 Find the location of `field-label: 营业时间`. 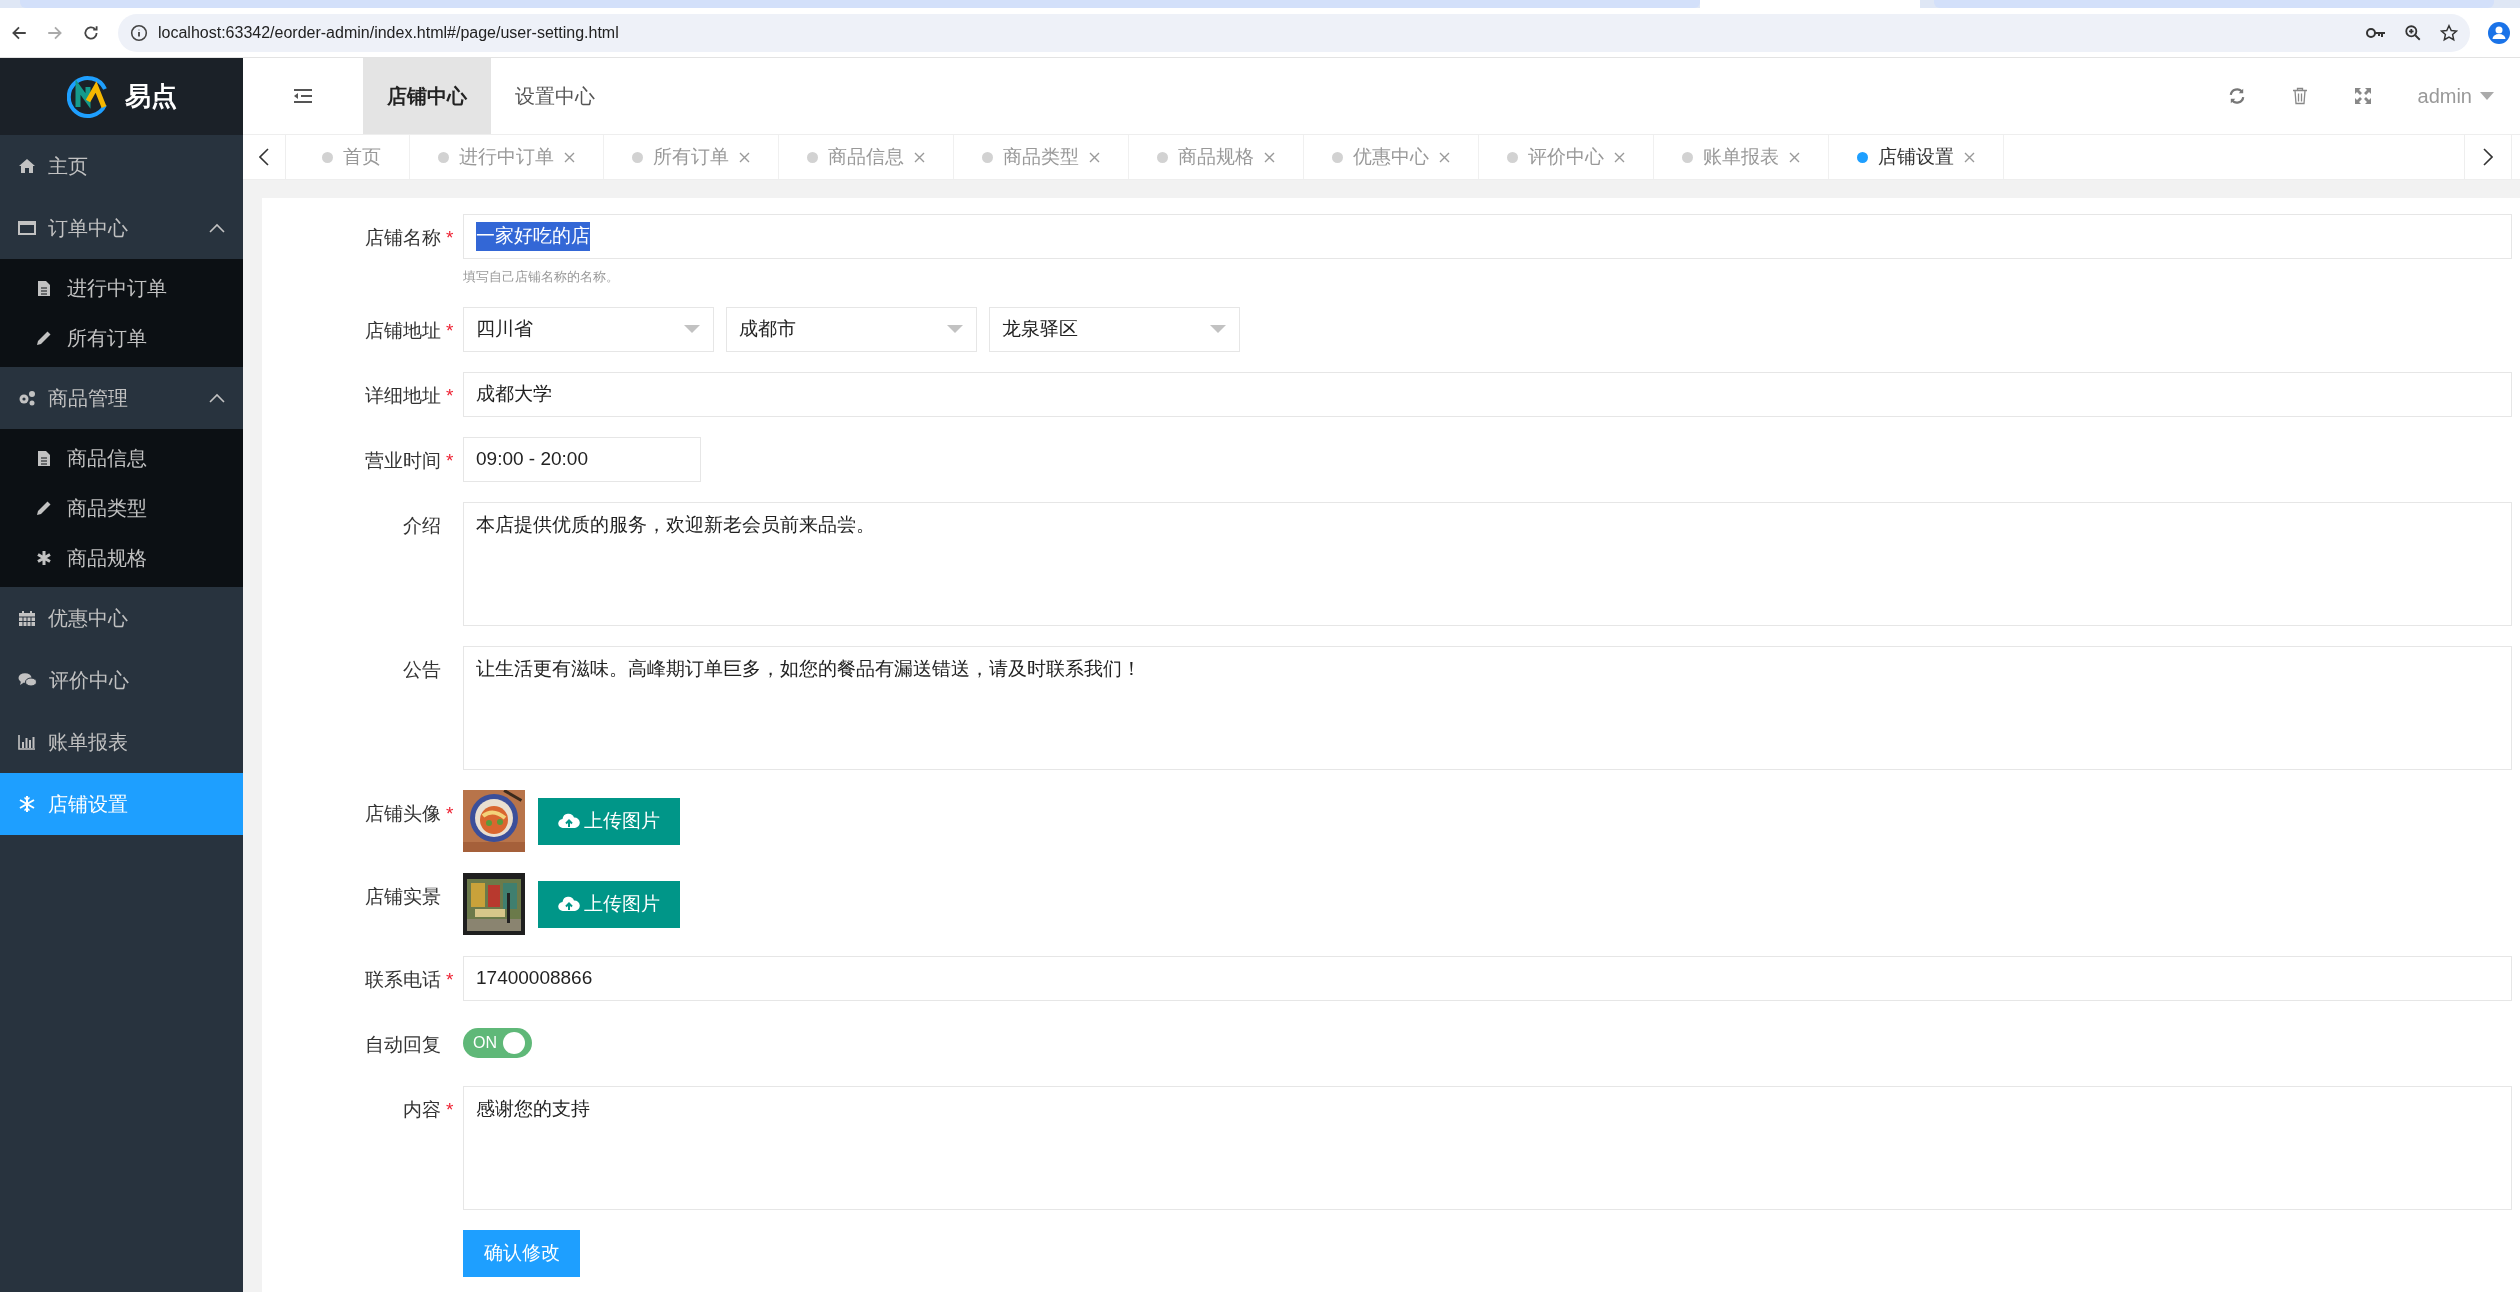

field-label: 营业时间 is located at coordinates (403, 460).